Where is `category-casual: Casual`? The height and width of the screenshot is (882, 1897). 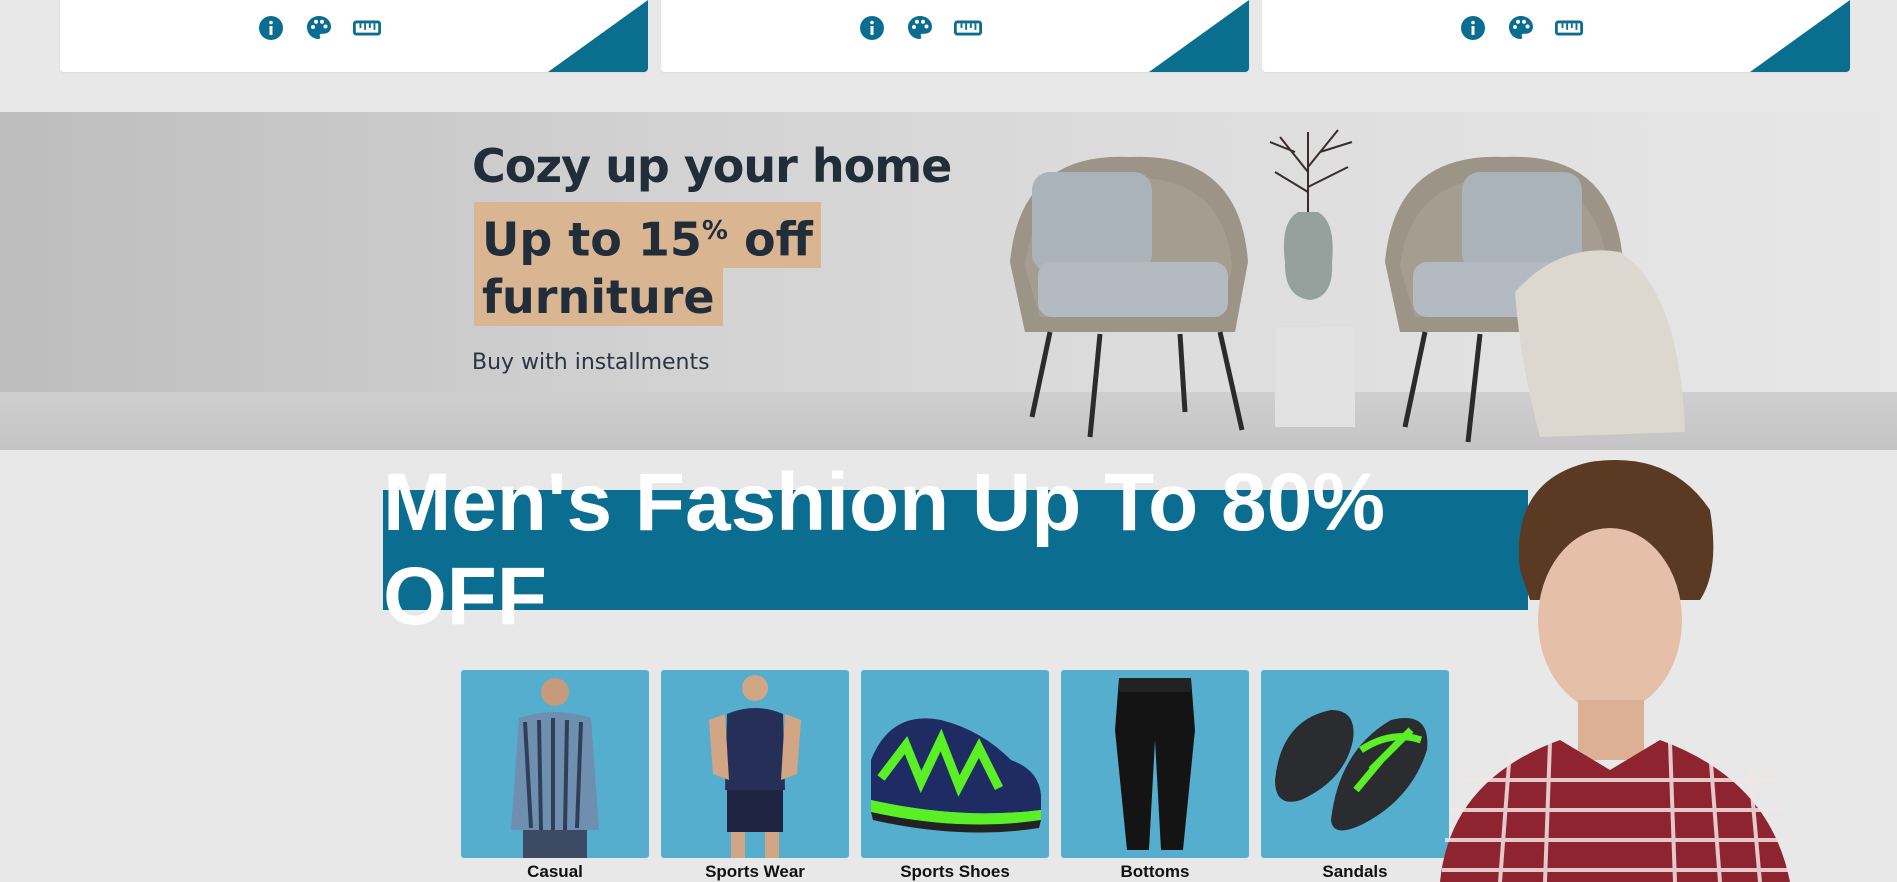
category-casual: Casual is located at coordinates (555, 776).